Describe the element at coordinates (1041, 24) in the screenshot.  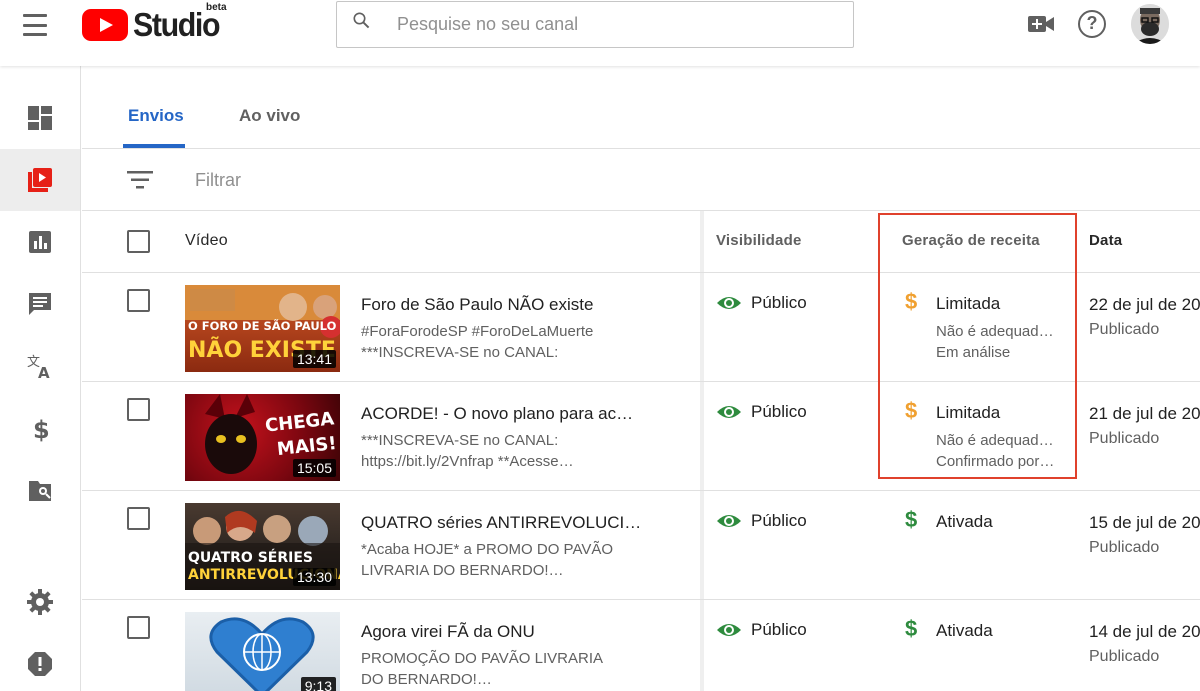
I see `create-video-icon` at that location.